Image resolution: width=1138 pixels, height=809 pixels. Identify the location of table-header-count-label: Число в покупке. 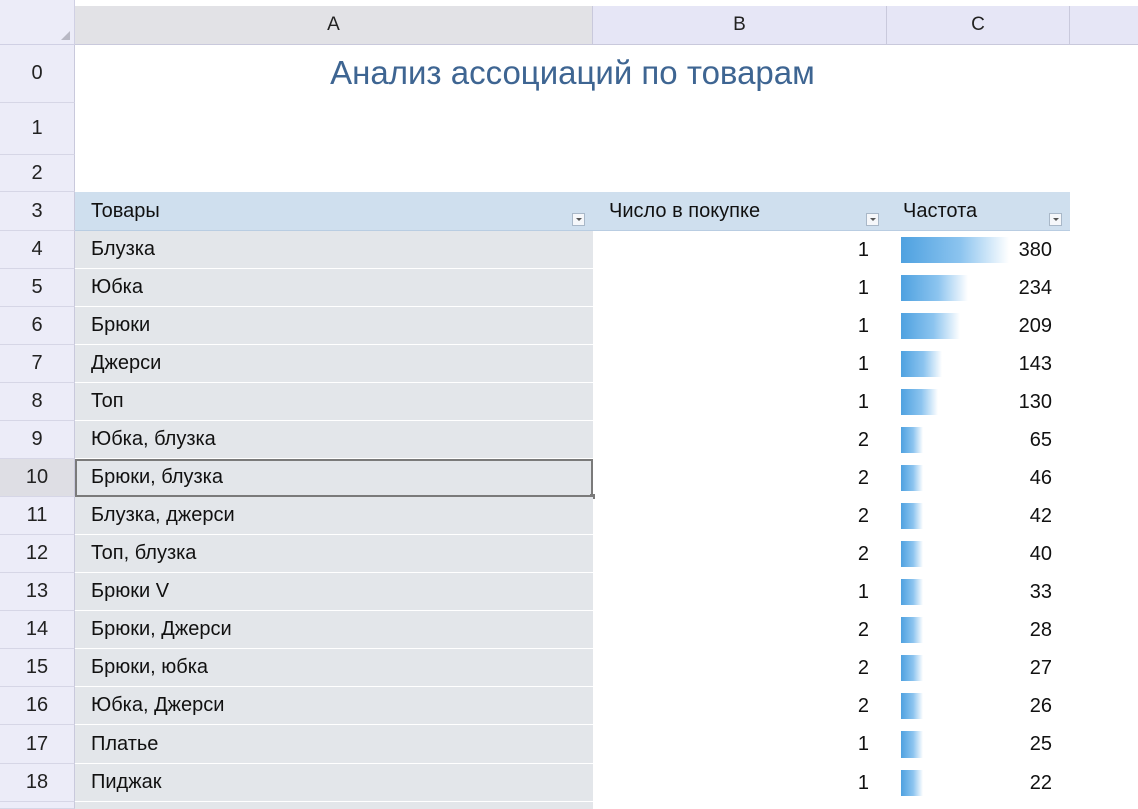
(685, 210).